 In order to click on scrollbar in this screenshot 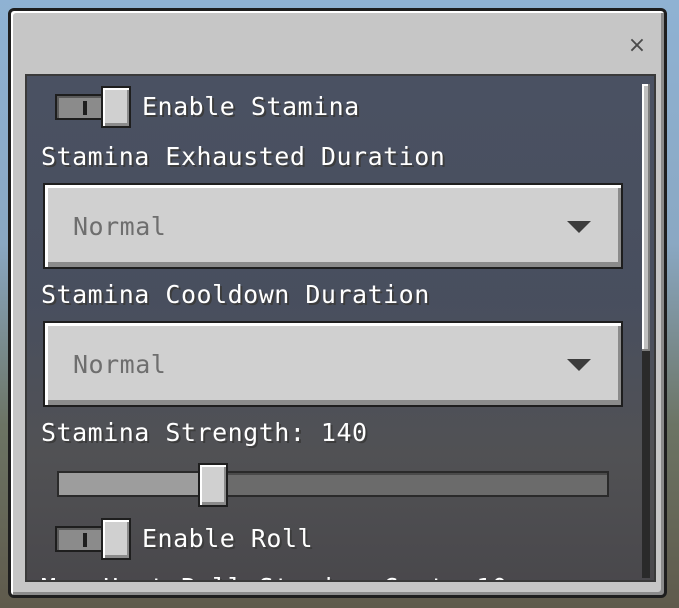, I will do `click(646, 331)`.